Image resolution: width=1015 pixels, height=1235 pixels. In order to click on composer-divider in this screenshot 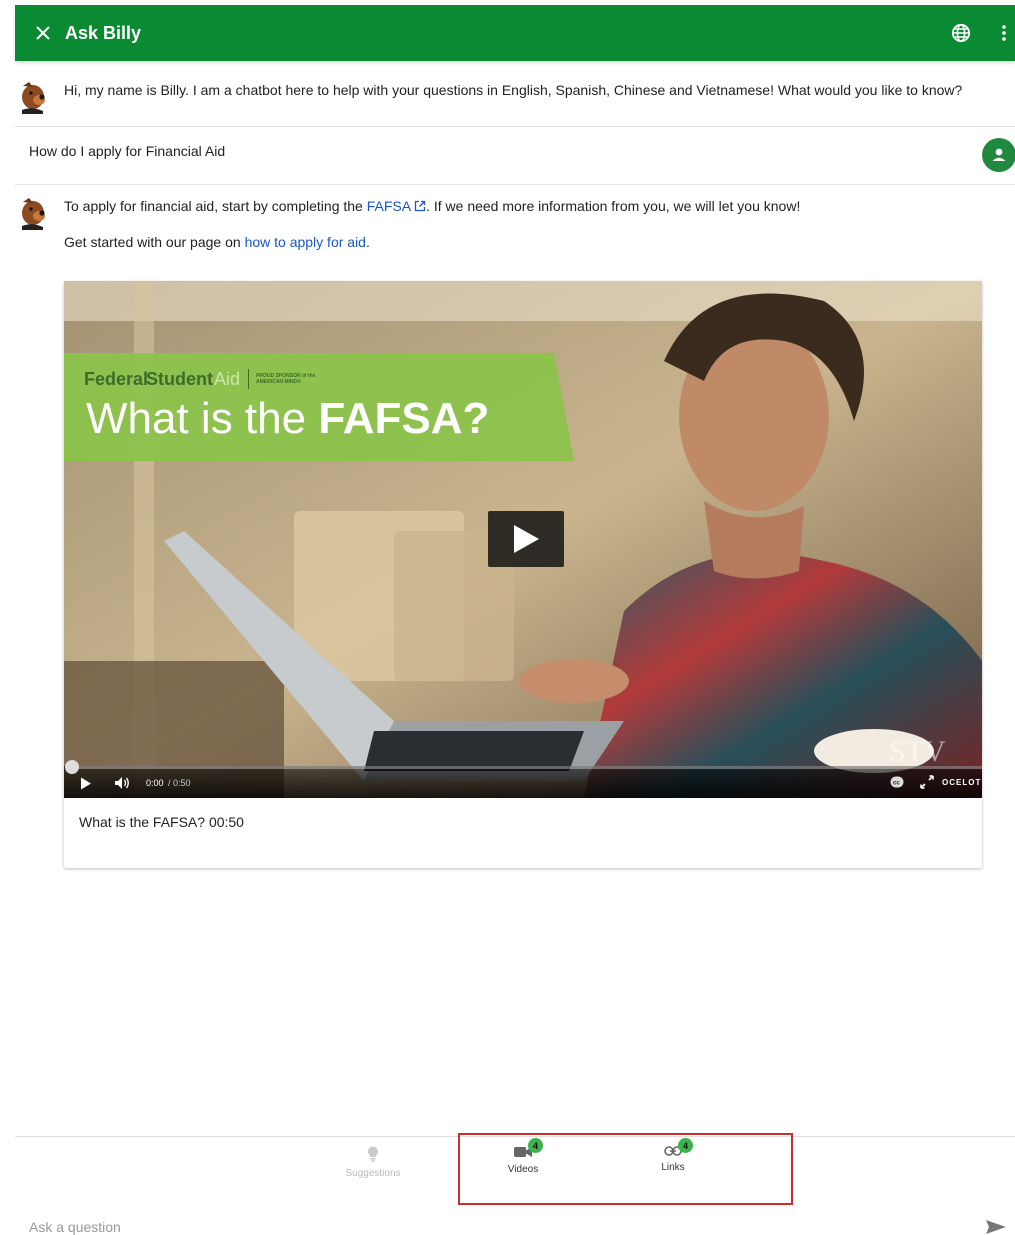, I will do `click(515, 1136)`.